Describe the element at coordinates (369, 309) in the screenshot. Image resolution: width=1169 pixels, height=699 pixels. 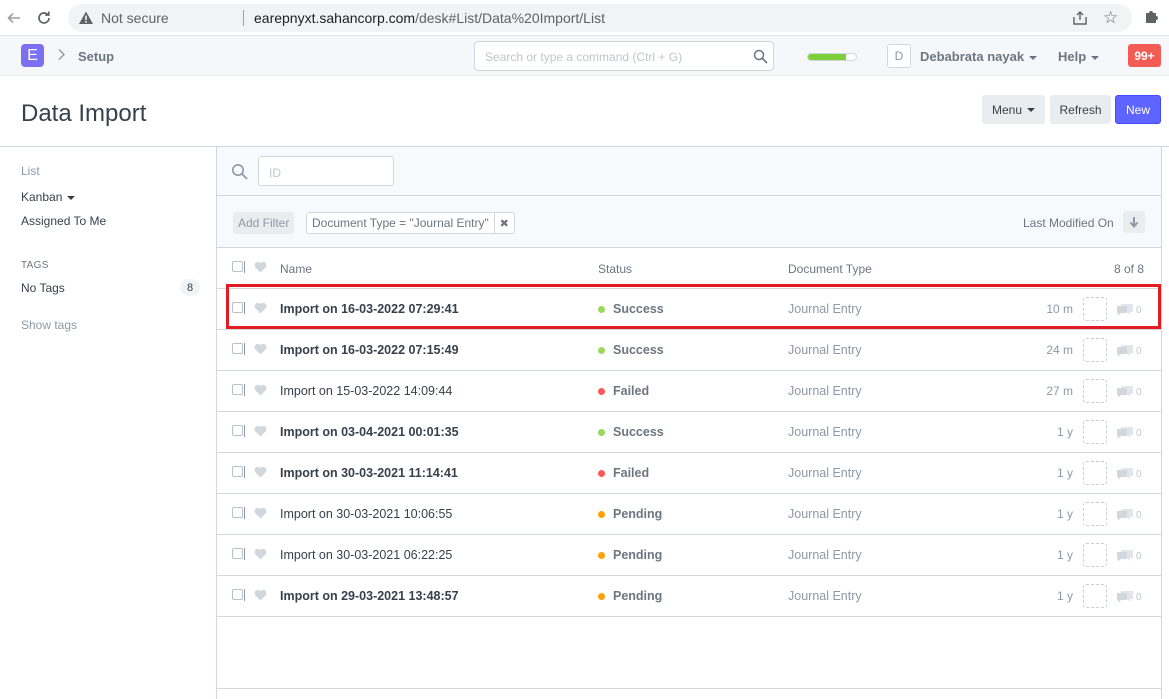
I see `row-title-link: Import on 16-03-2022 07:29:41` at that location.